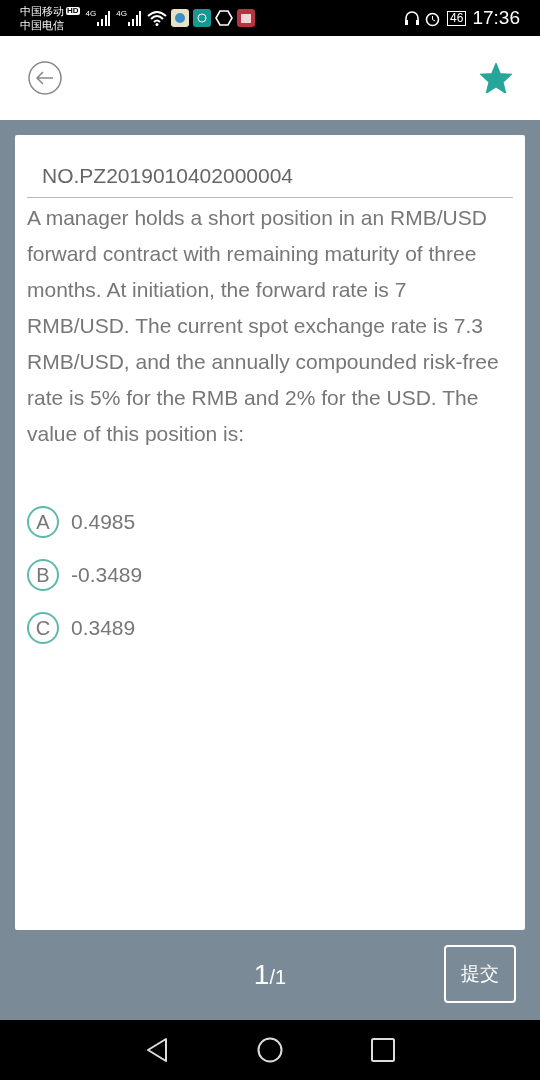  Describe the element at coordinates (43, 522) in the screenshot. I see `option-letter: A` at that location.